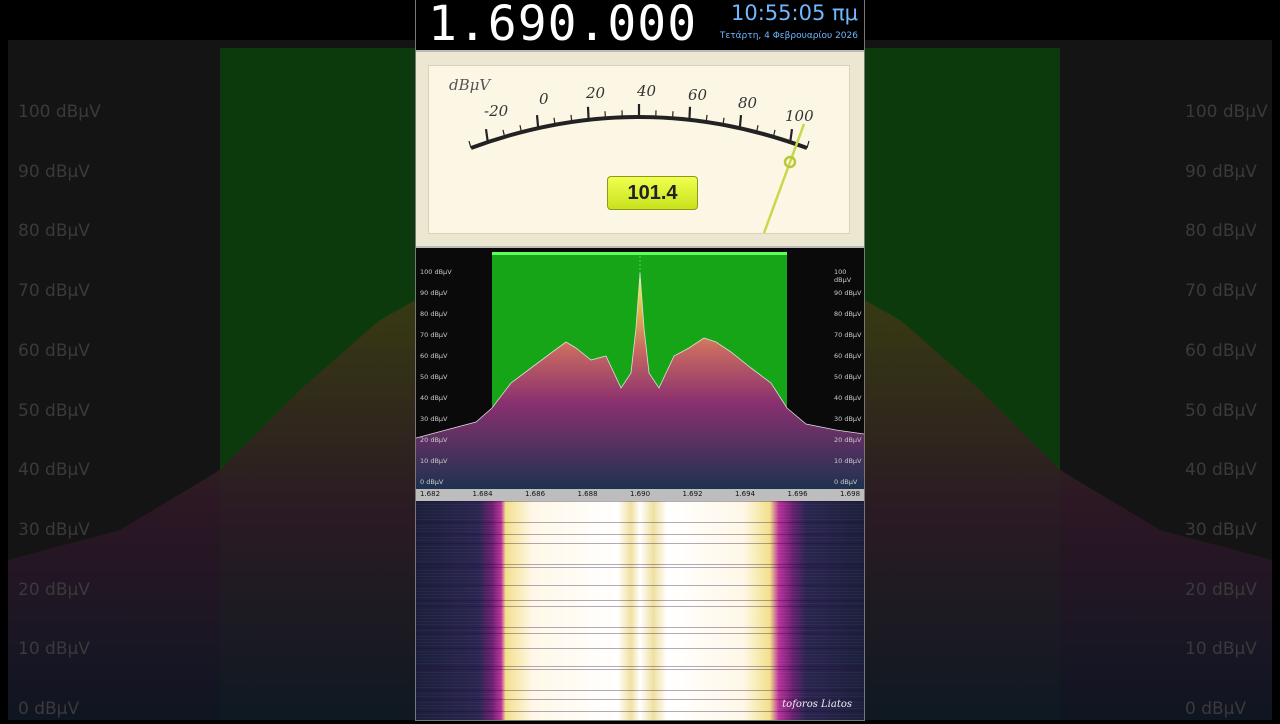 The height and width of the screenshot is (724, 1280). I want to click on scale-label: 40, so click(646, 91).